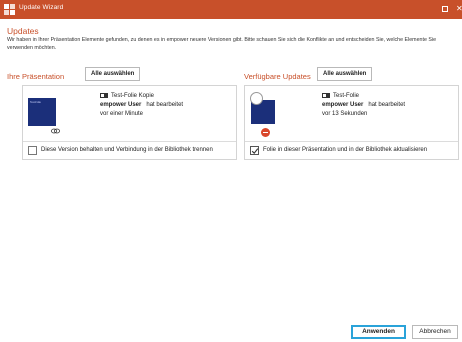  I want to click on close-button: ✕, so click(459, 9).